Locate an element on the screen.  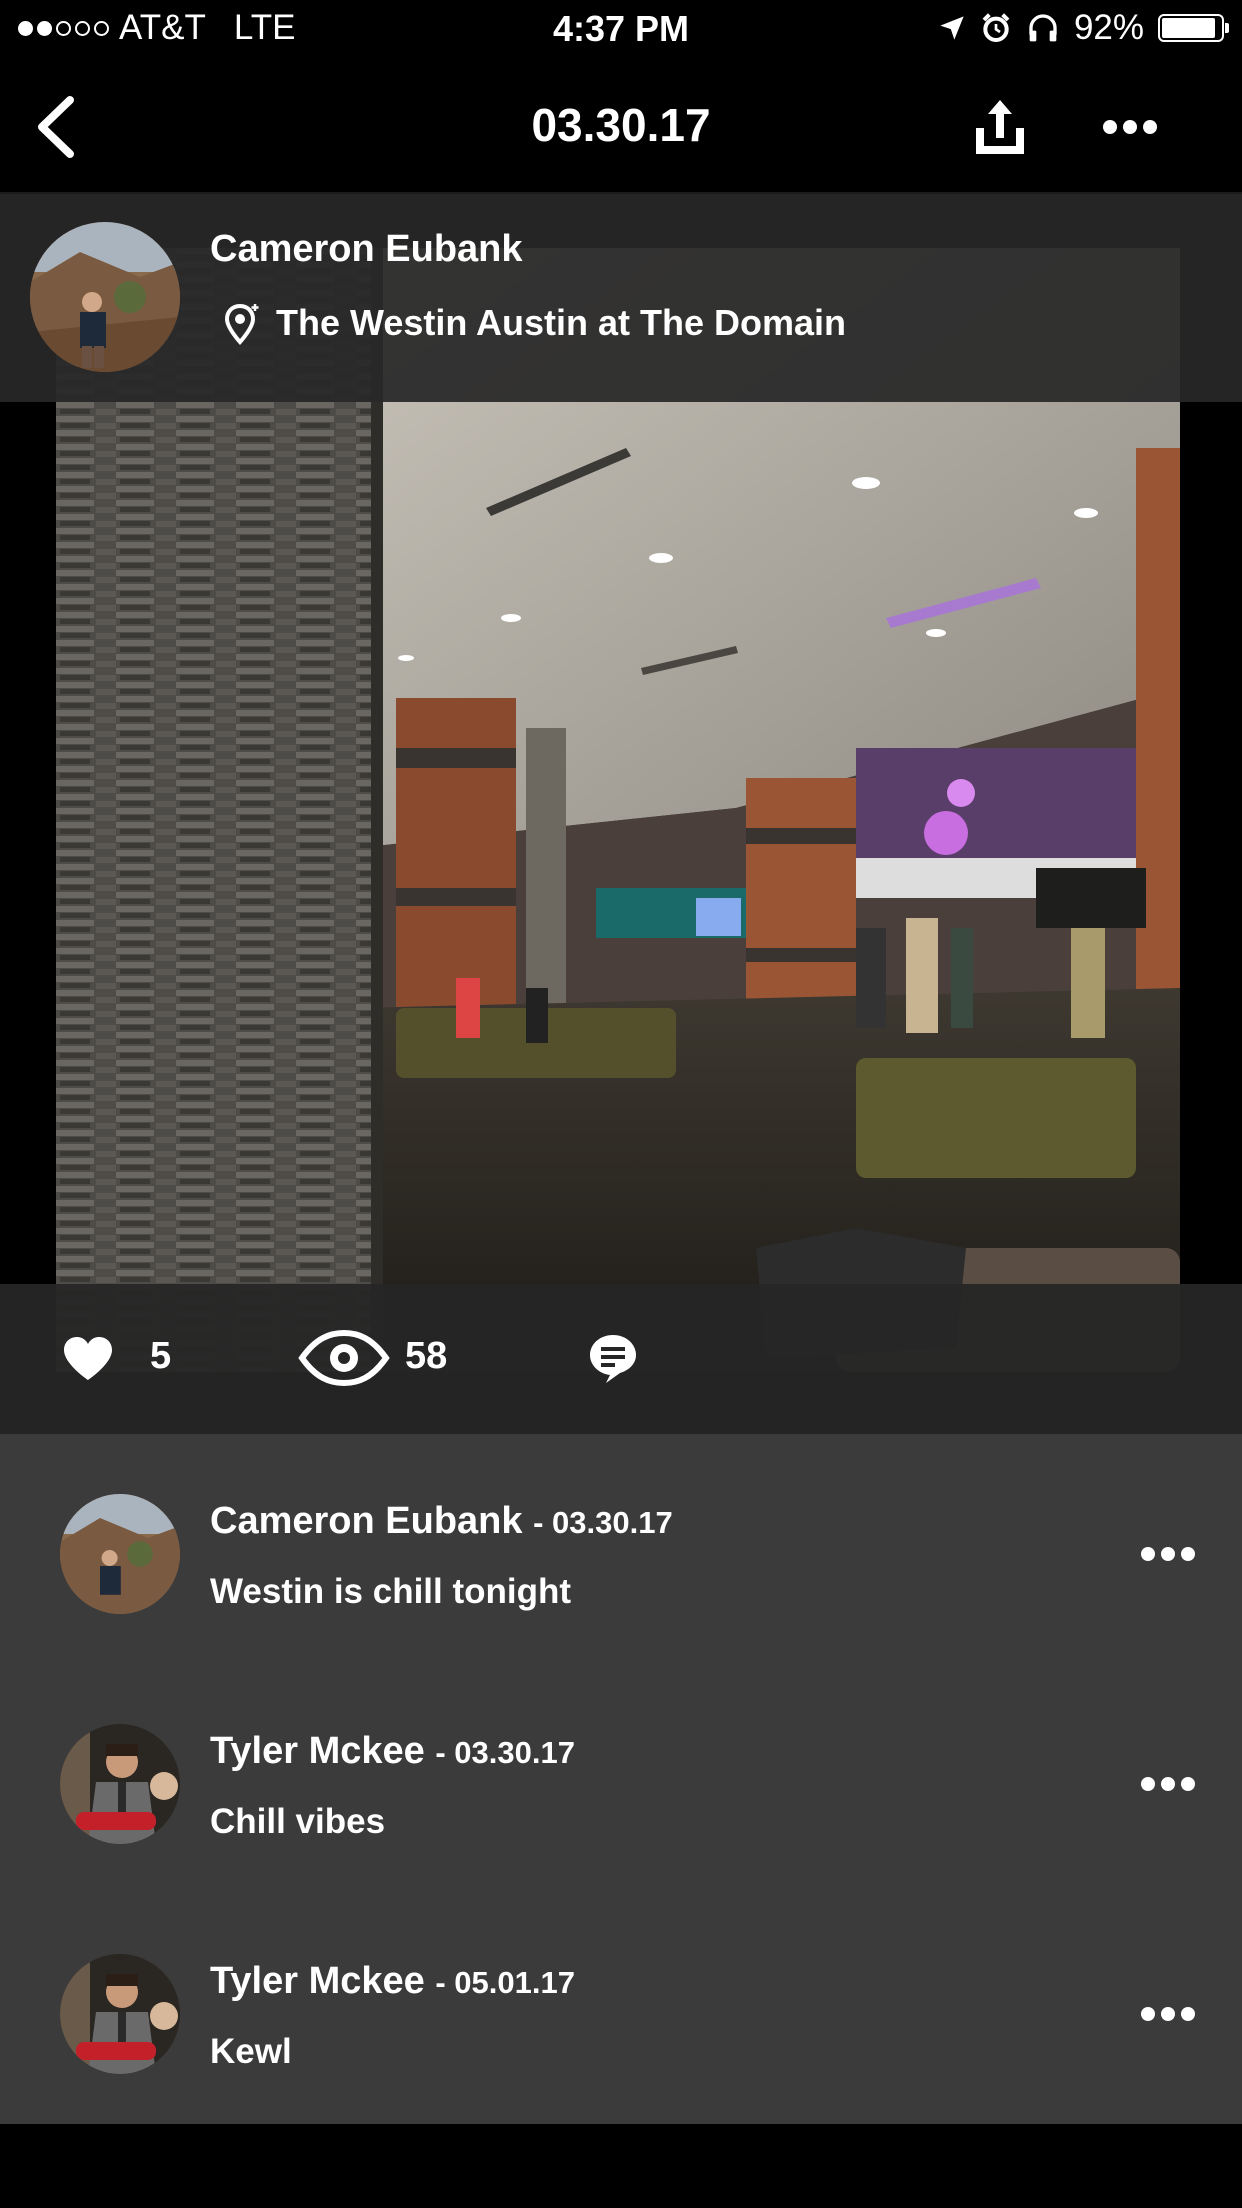
author-avatar is located at coordinates (105, 297).